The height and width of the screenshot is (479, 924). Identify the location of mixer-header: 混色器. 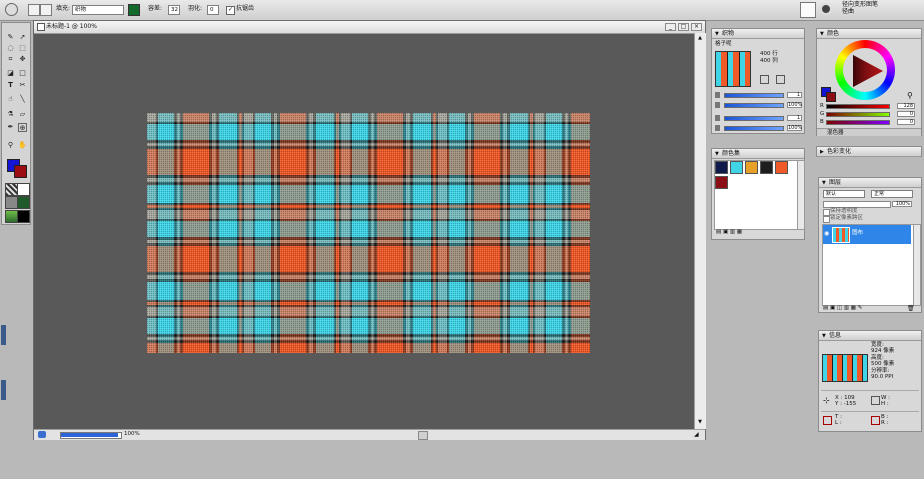
(869, 132).